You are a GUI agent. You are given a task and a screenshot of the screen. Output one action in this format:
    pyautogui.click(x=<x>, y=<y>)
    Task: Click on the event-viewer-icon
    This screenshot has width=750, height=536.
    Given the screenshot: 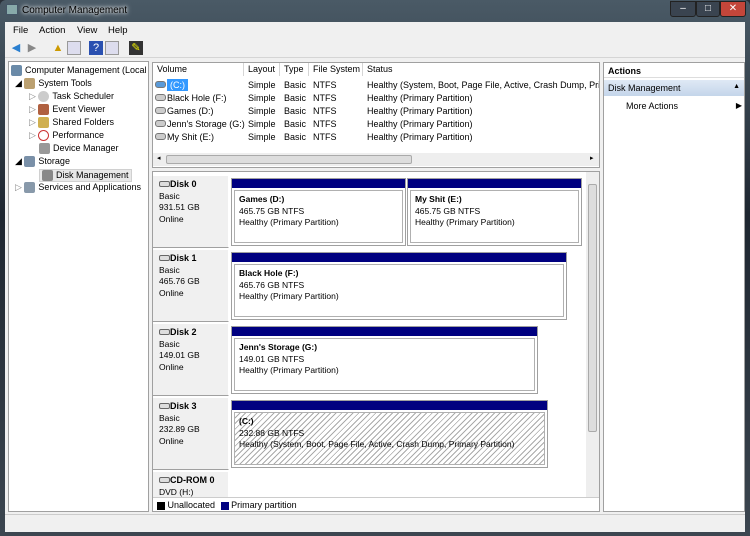 What is the action you would take?
    pyautogui.click(x=44, y=110)
    